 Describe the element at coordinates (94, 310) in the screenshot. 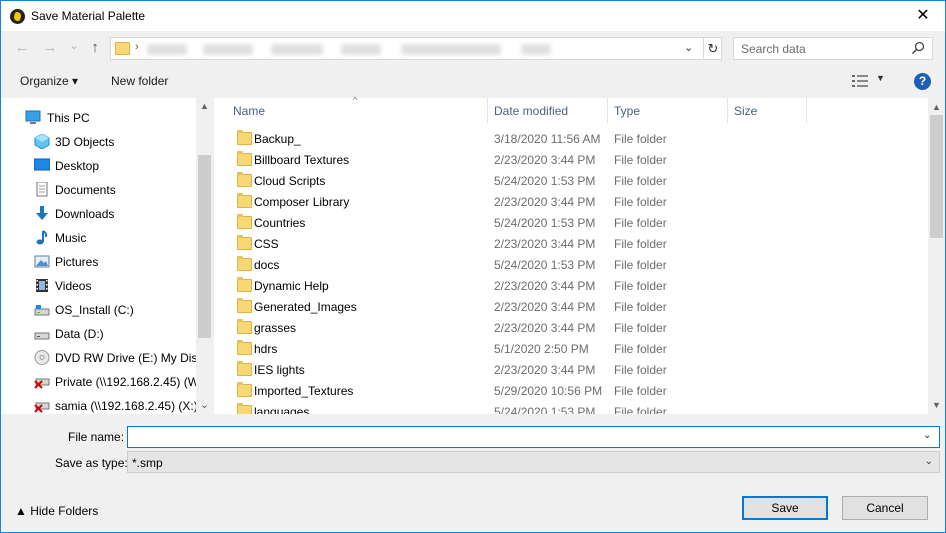

I see `sidebar-item-label: OS_Install (C:)` at that location.